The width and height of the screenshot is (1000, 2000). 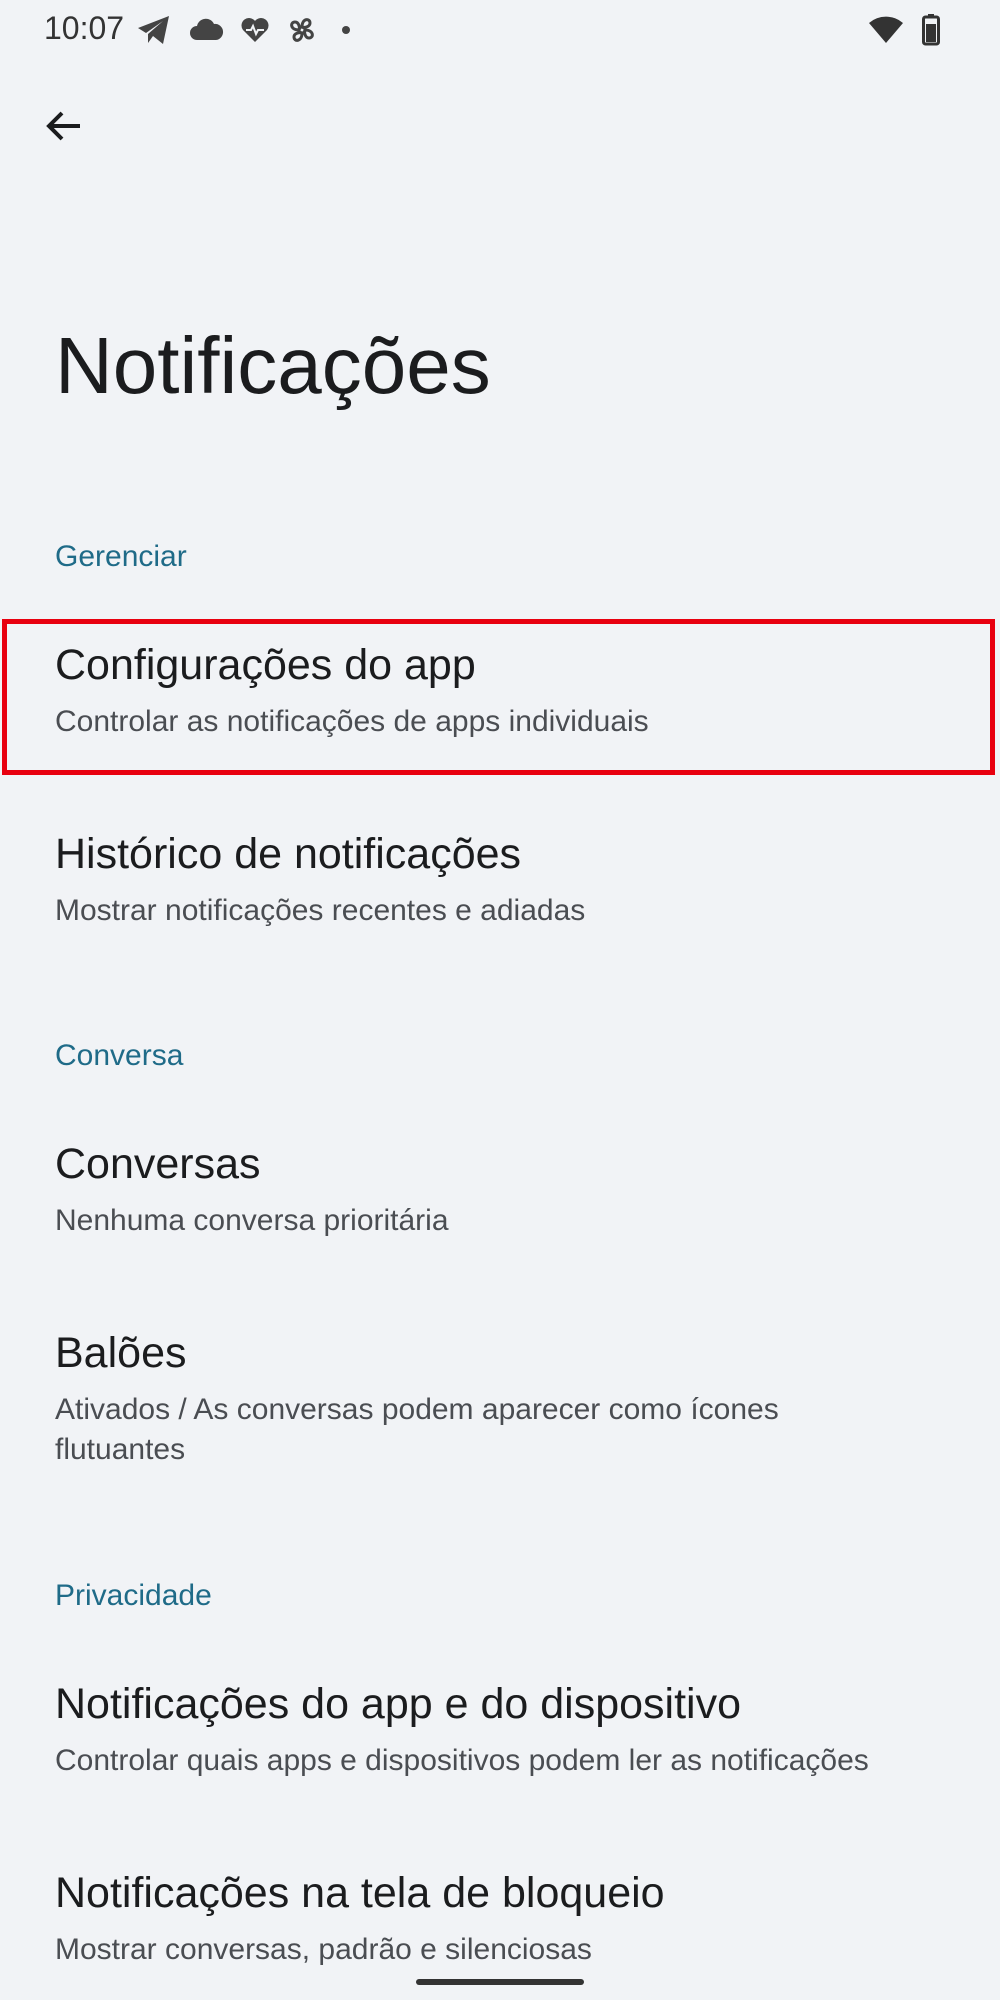 I want to click on arrow-back-icon, so click(x=64, y=128).